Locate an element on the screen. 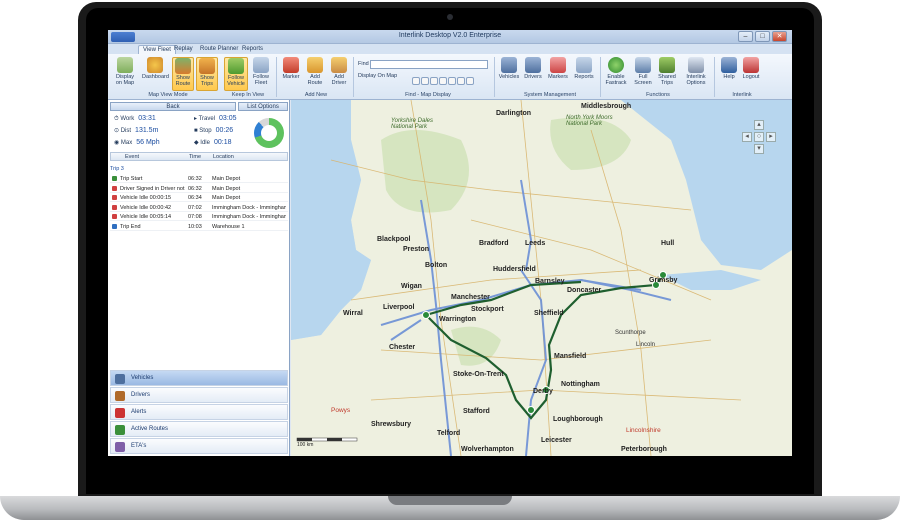 This screenshot has width=900, height=520. place-label: Powys is located at coordinates (341, 410).